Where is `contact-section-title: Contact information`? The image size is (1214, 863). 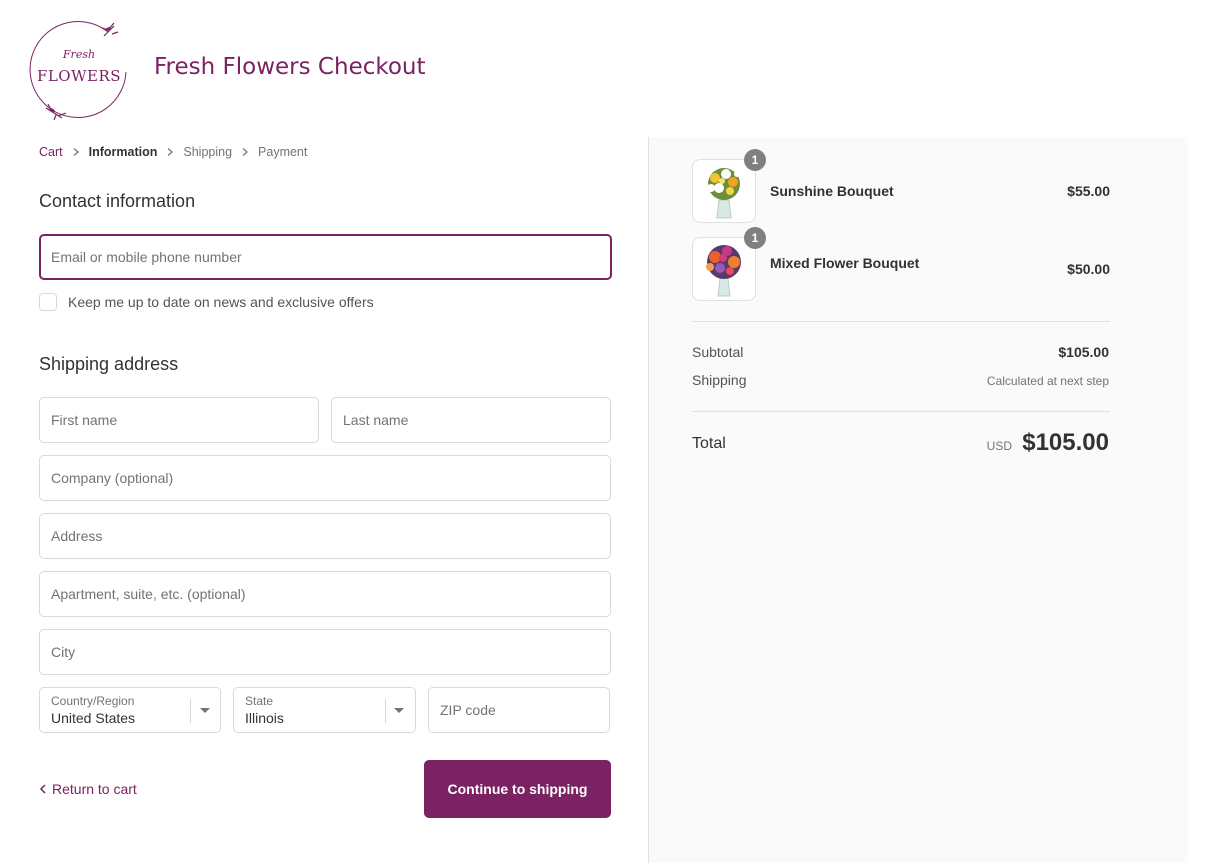 contact-section-title: Contact information is located at coordinates (117, 201).